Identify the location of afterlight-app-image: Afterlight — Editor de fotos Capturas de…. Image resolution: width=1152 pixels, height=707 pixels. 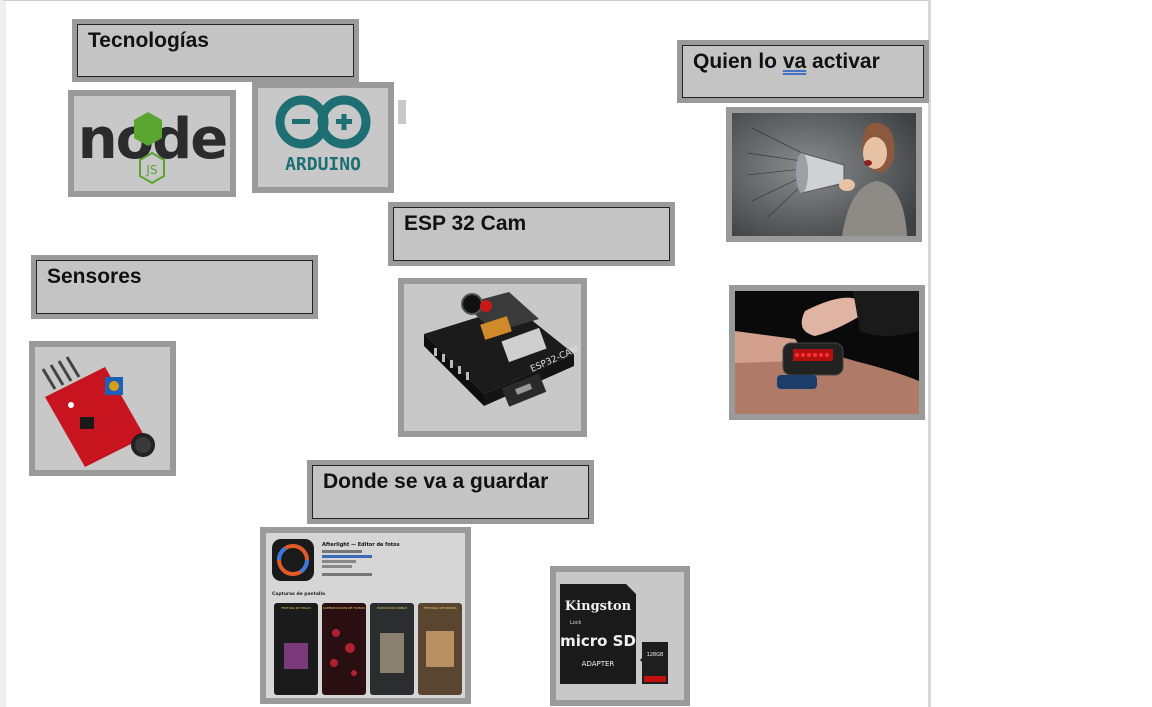
(365, 615).